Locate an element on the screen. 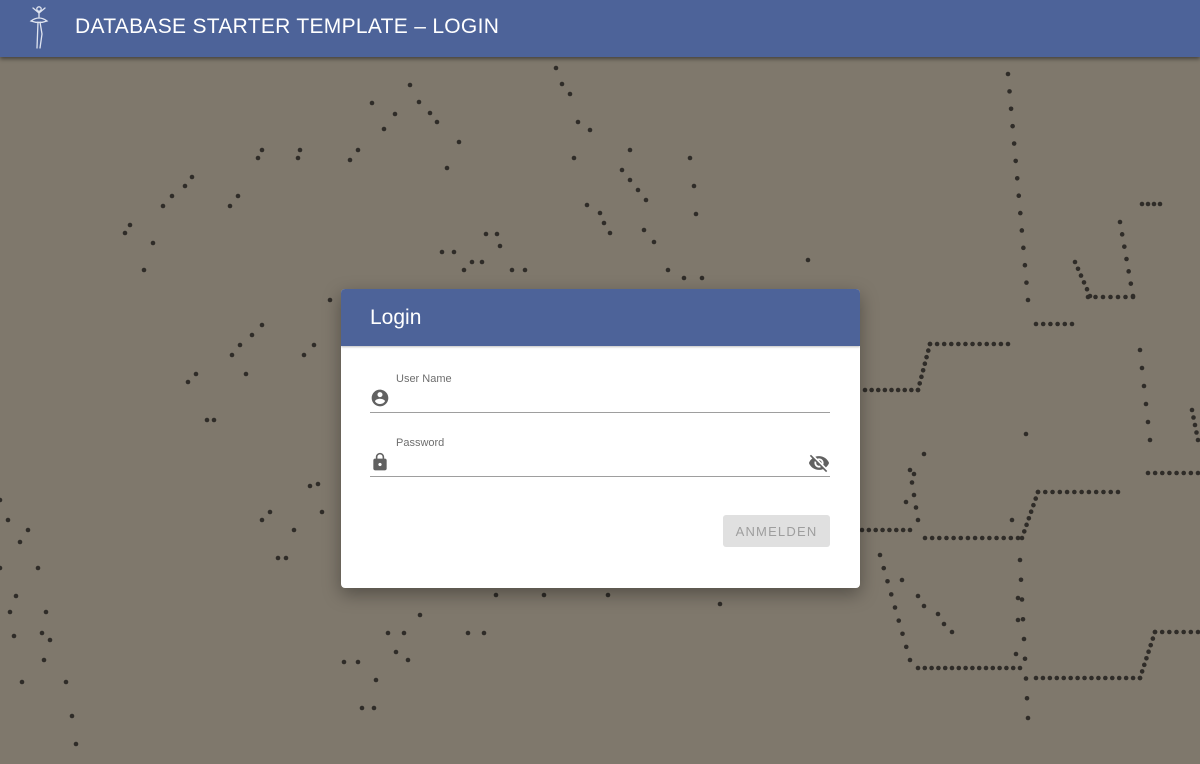  username-label: User Name is located at coordinates (424, 379).